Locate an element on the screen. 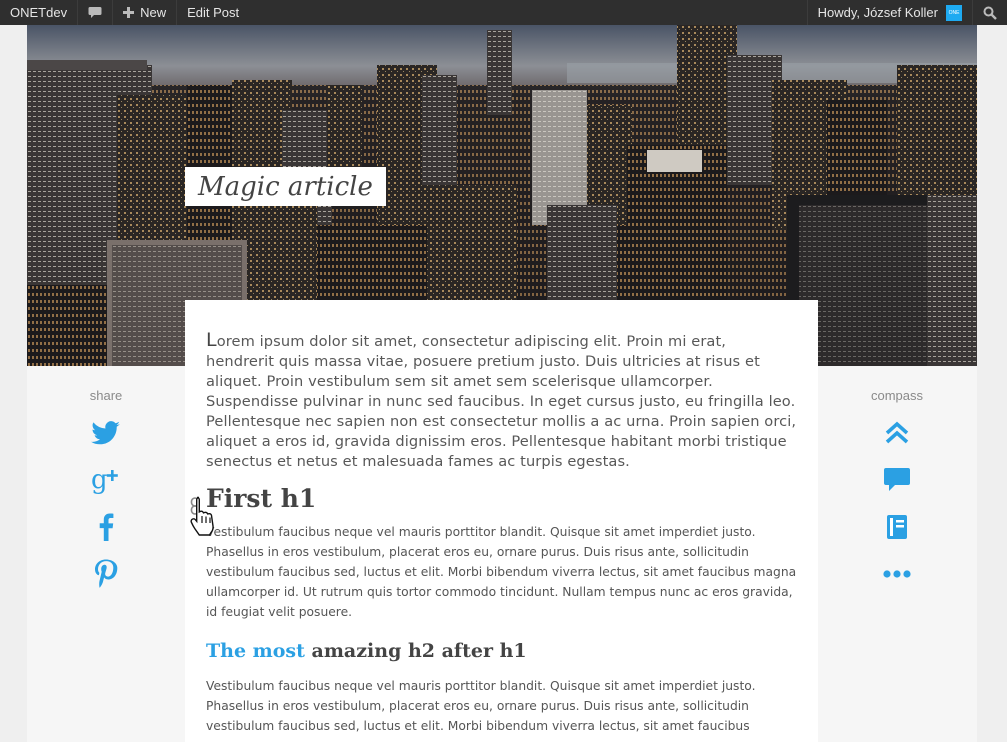  hand-cursor-icon is located at coordinates (205, 519).